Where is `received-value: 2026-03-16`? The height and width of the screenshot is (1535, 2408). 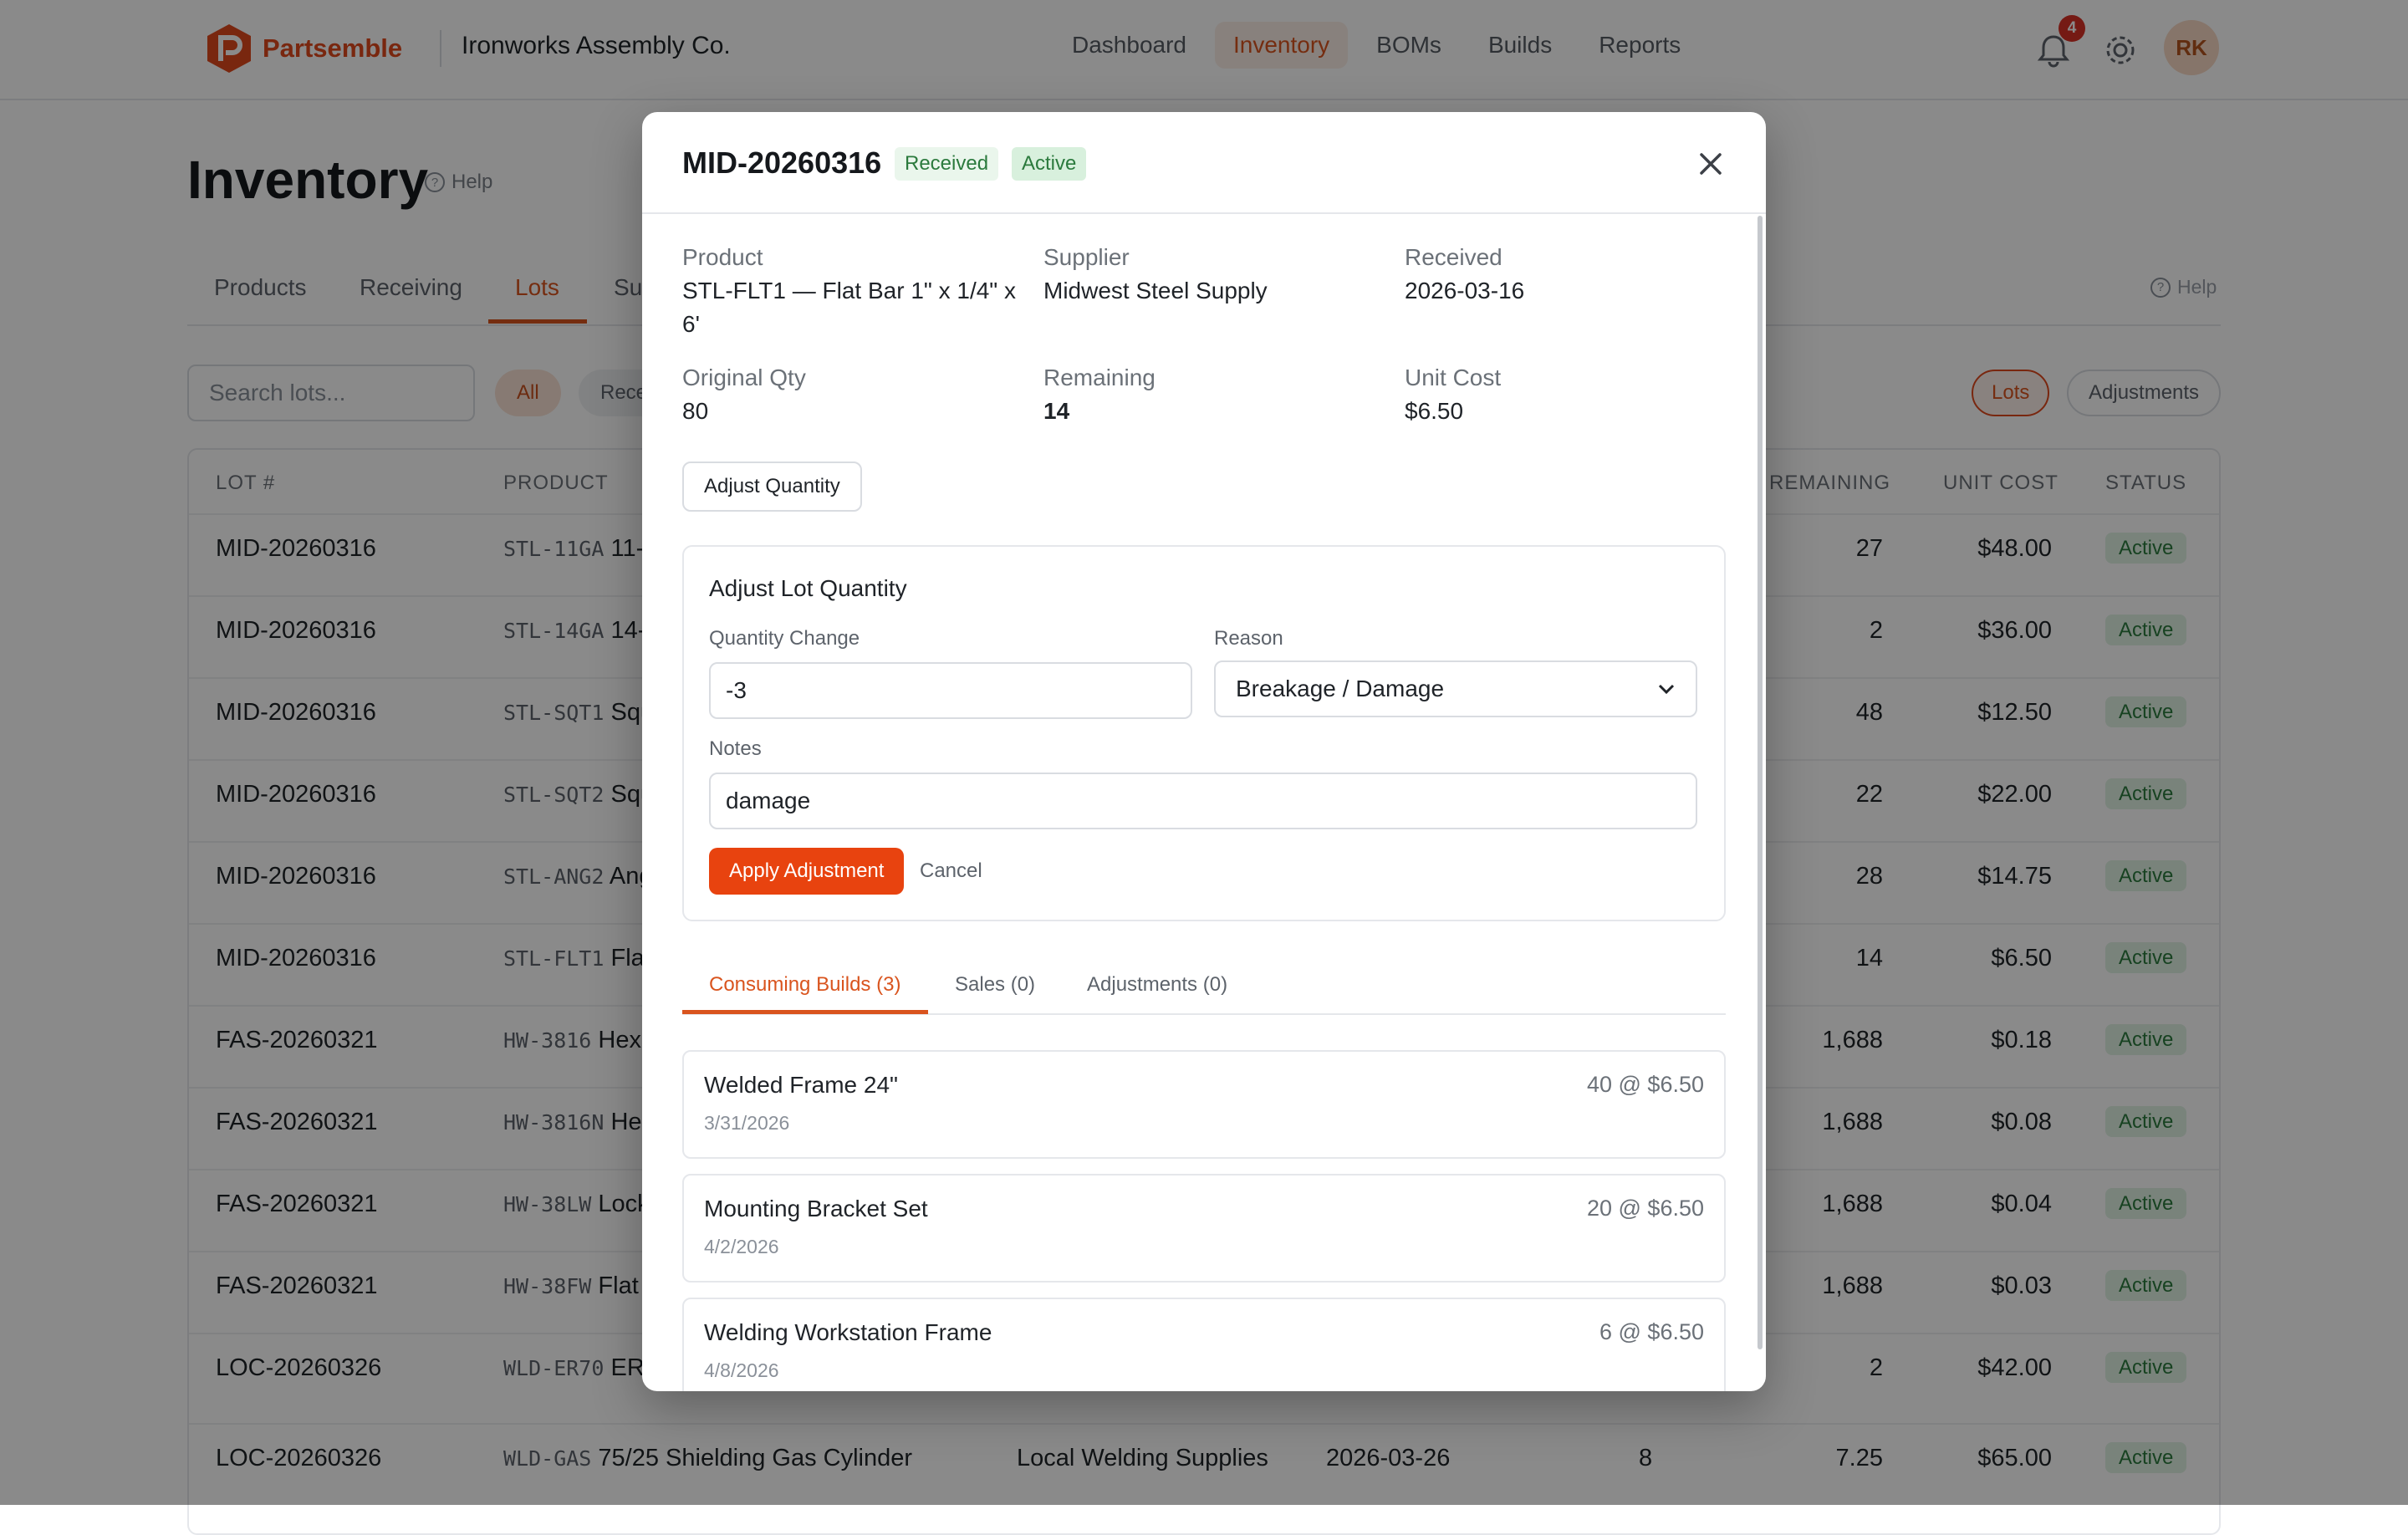
received-value: 2026-03-16 is located at coordinates (1465, 290).